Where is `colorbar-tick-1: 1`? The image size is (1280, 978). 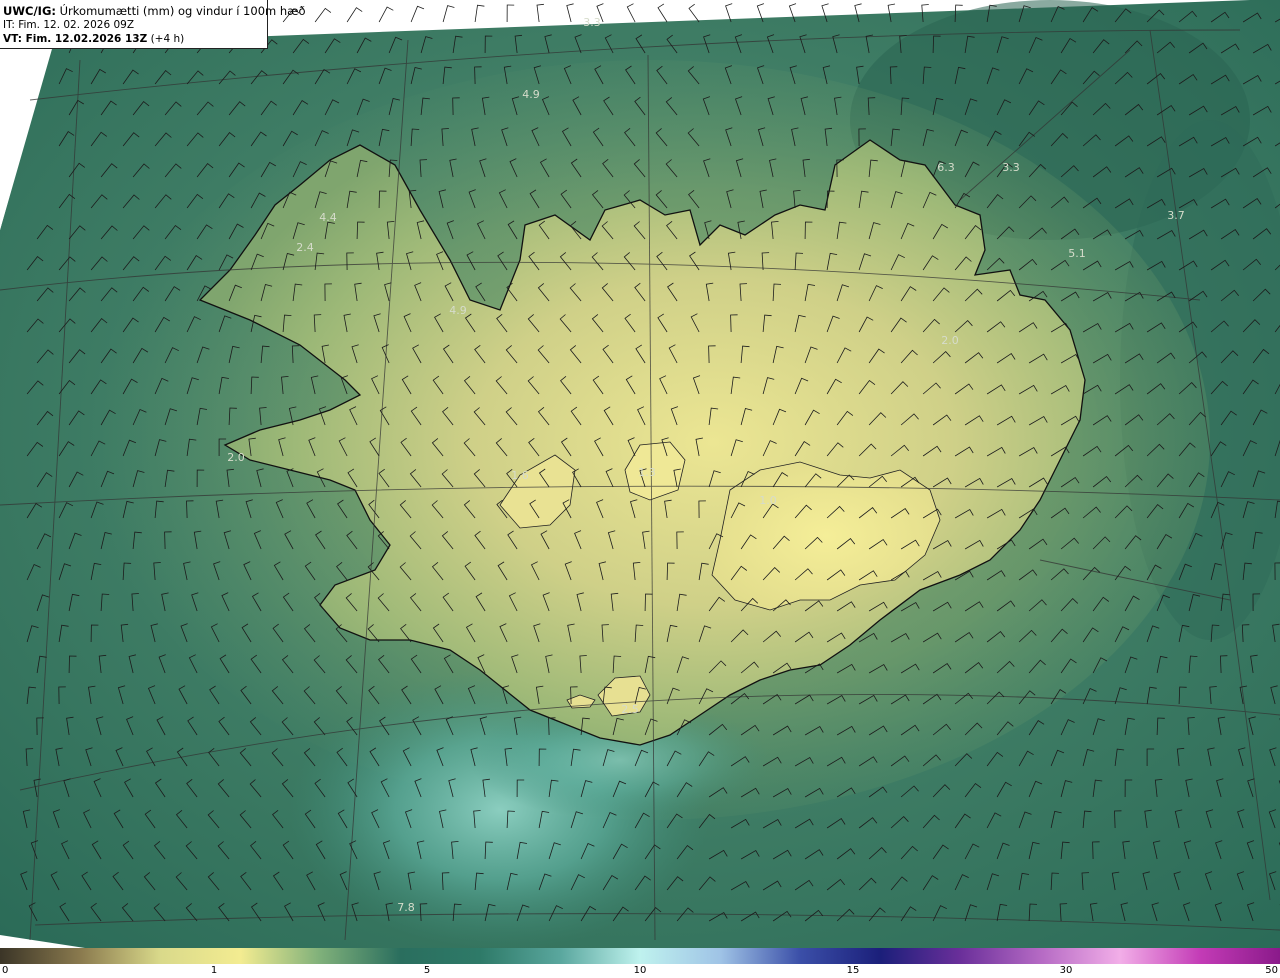
colorbar-tick-1: 1 is located at coordinates (214, 970).